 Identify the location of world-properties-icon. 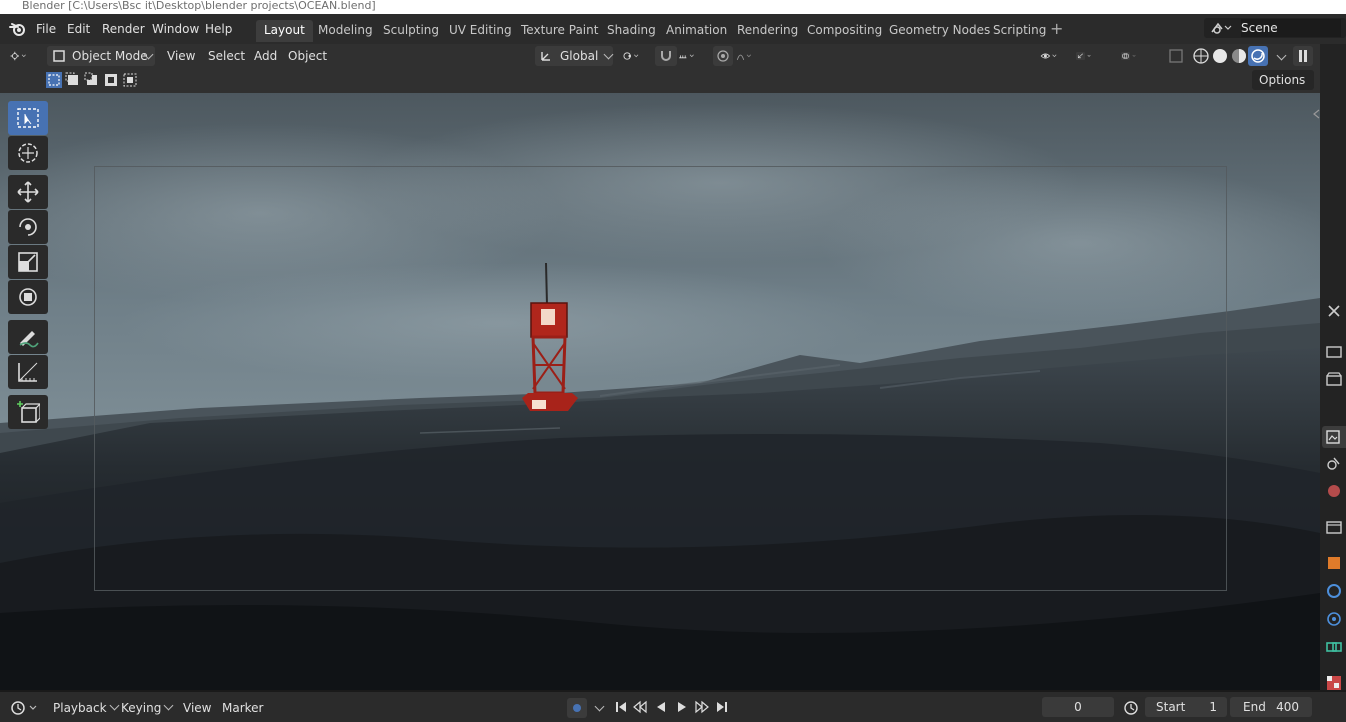
(1334, 491).